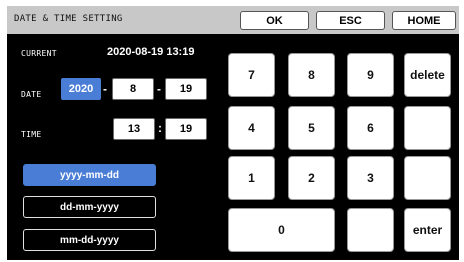  Describe the element at coordinates (134, 129) in the screenshot. I see `hour-field: 13` at that location.